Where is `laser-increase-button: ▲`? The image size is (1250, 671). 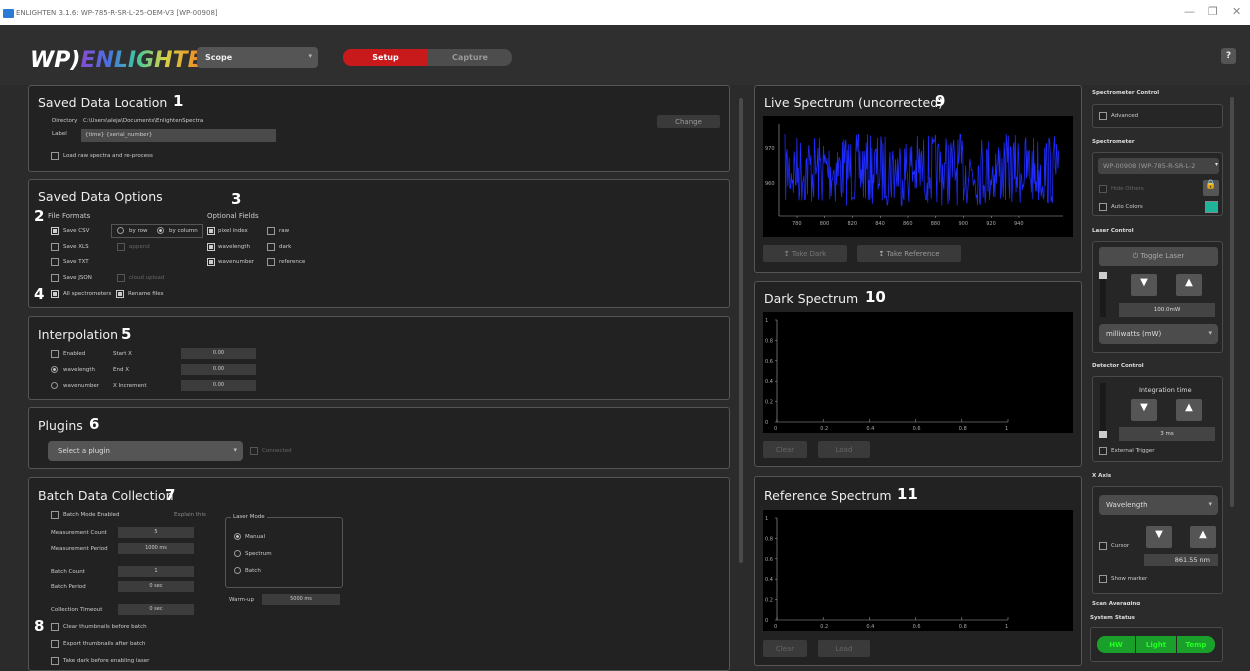 laser-increase-button: ▲ is located at coordinates (1189, 285).